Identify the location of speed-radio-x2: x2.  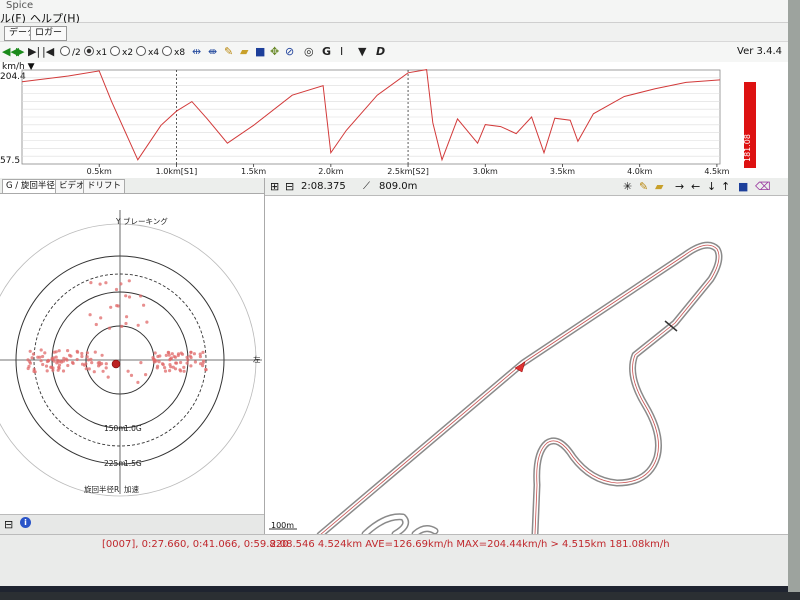
(121, 52).